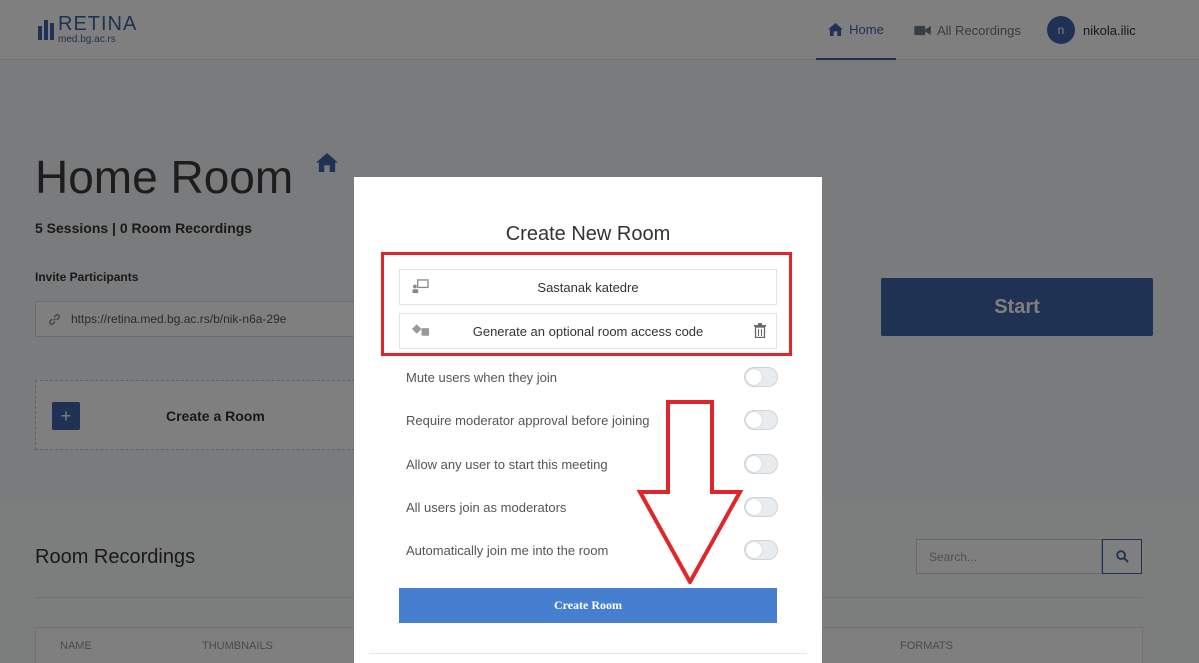 This screenshot has width=1199, height=663. I want to click on auto-join-toggle, so click(761, 550).